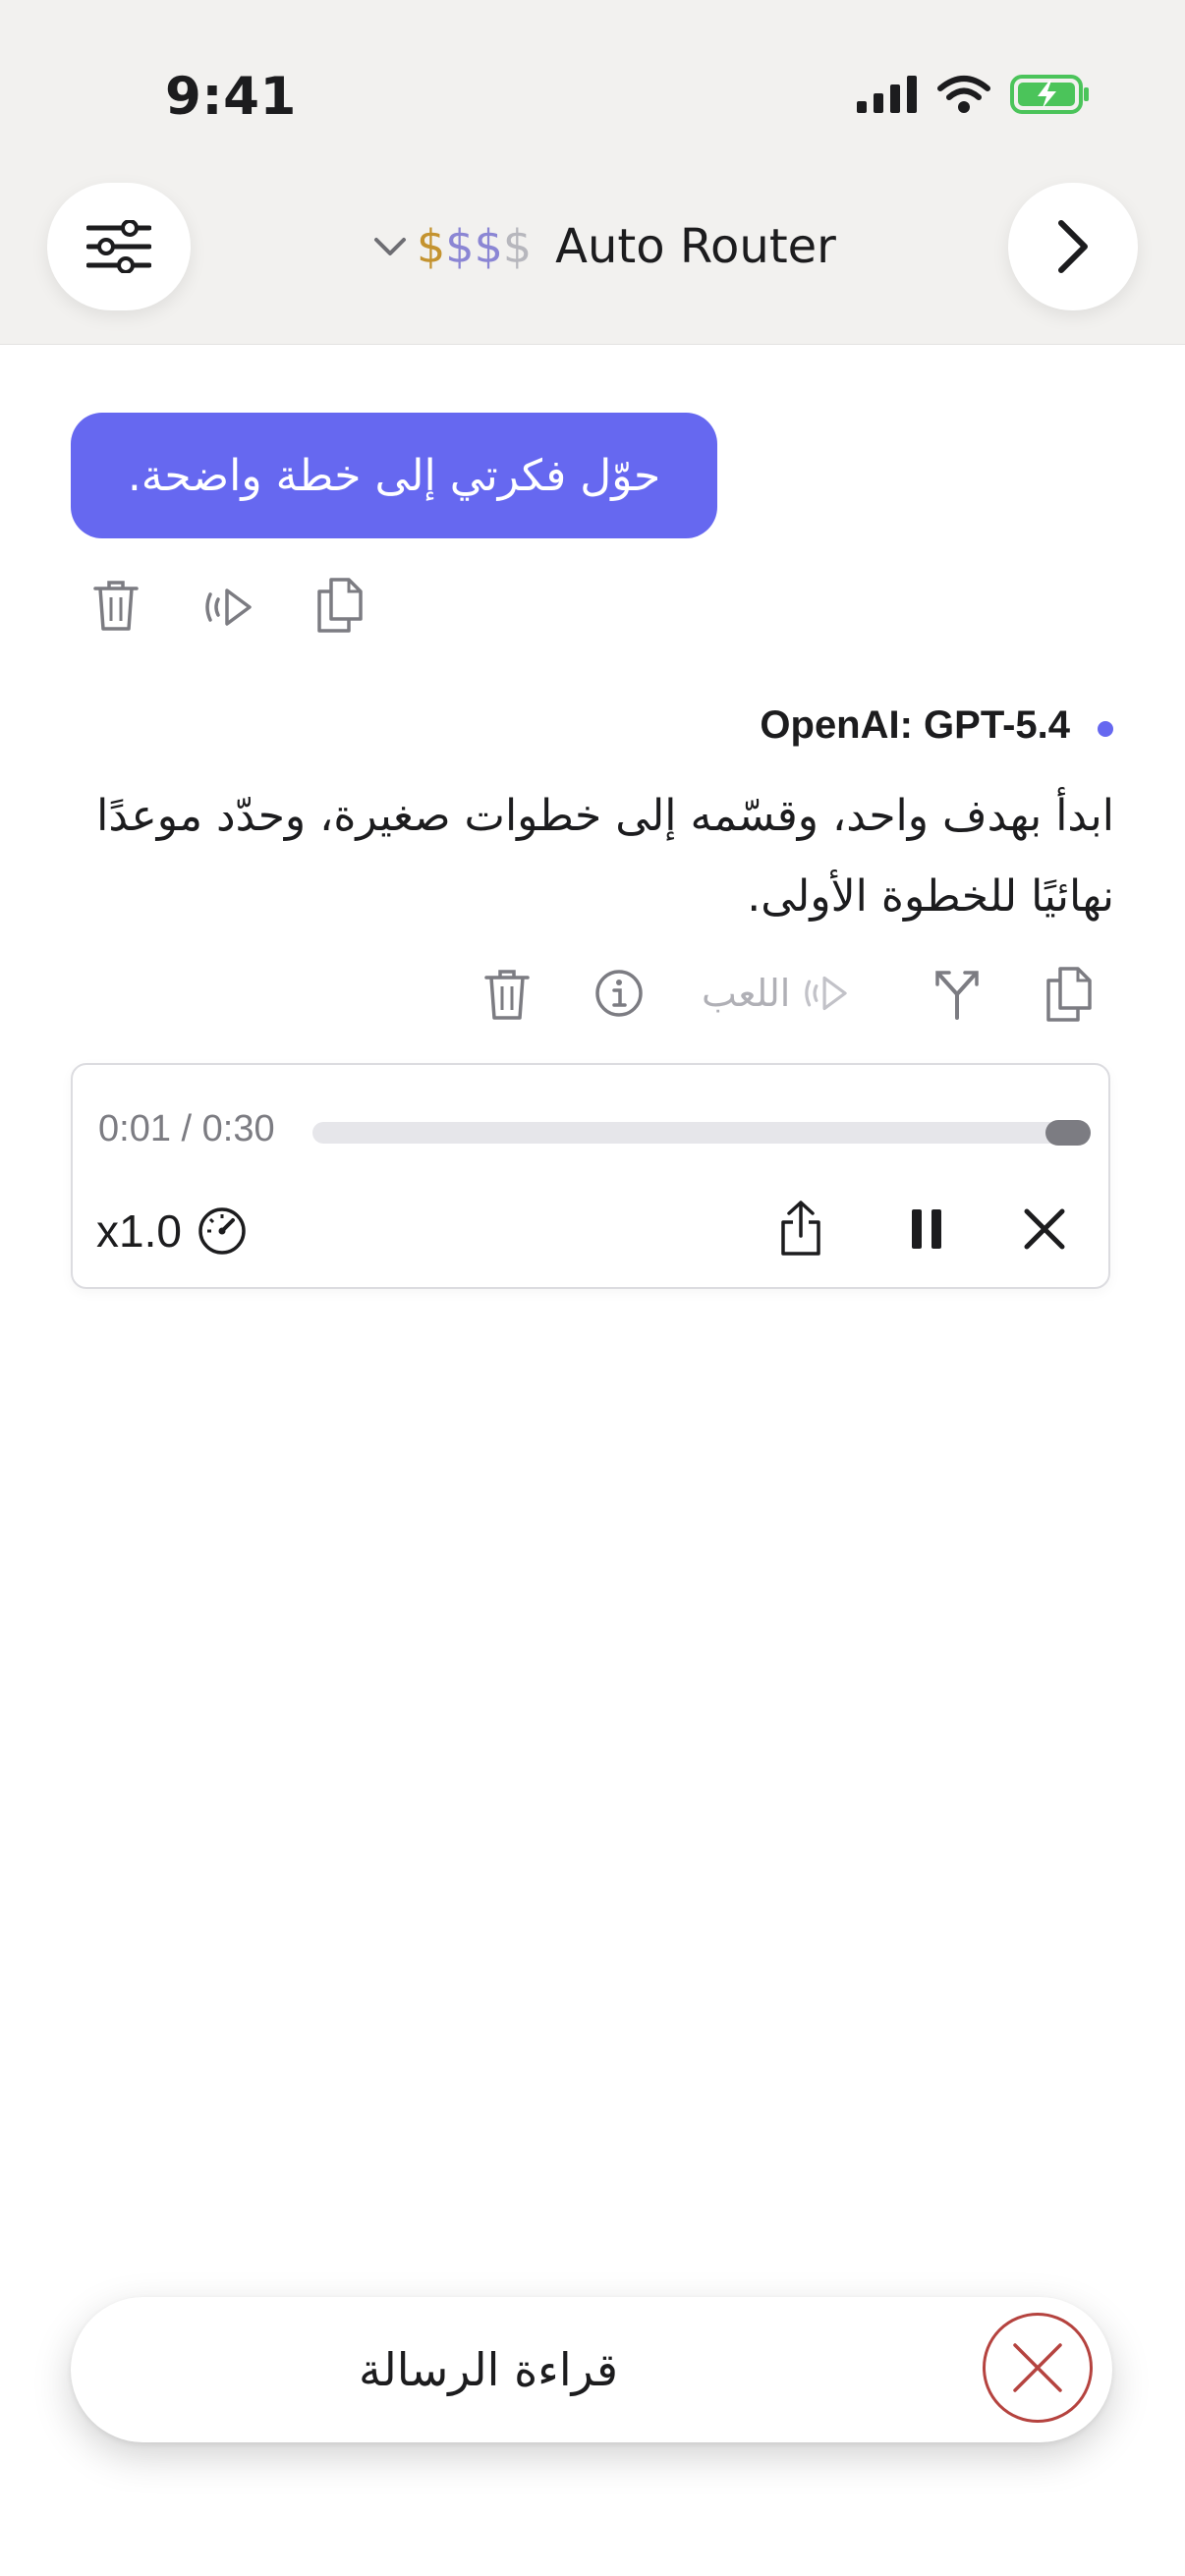 Image resolution: width=1185 pixels, height=2576 pixels. I want to click on top-header, so click(592, 172).